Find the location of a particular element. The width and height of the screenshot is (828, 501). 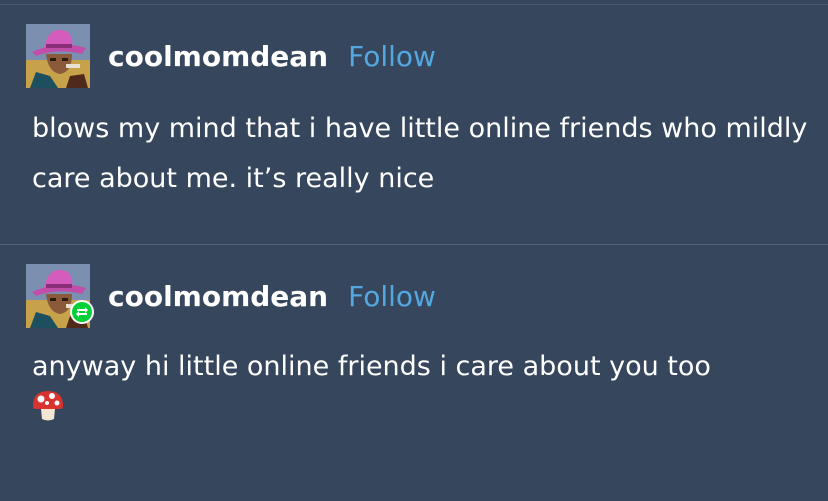

post-divider is located at coordinates (414, 244).